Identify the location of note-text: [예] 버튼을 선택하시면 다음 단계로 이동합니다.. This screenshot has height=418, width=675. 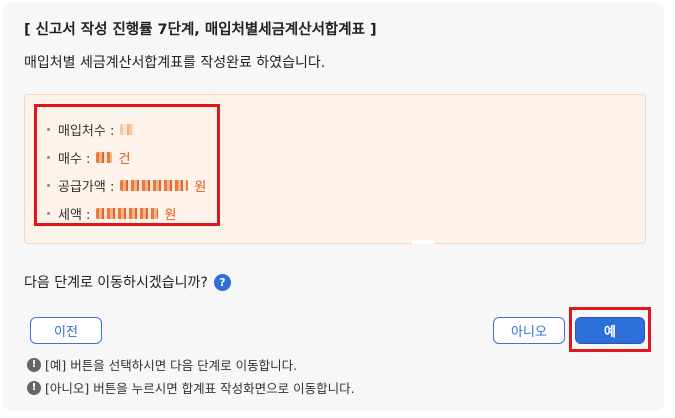
(171, 365).